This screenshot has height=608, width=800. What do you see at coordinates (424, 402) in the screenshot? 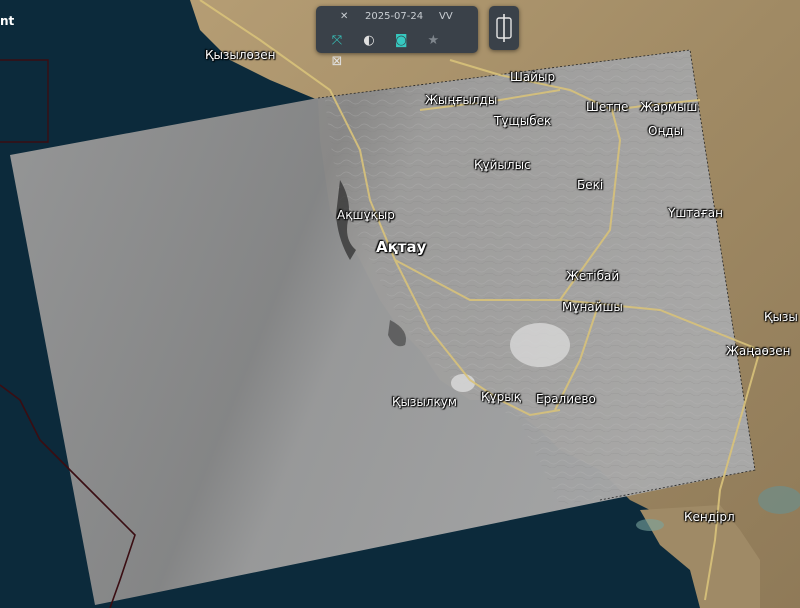
I see `place-label: Қызылкум` at bounding box center [424, 402].